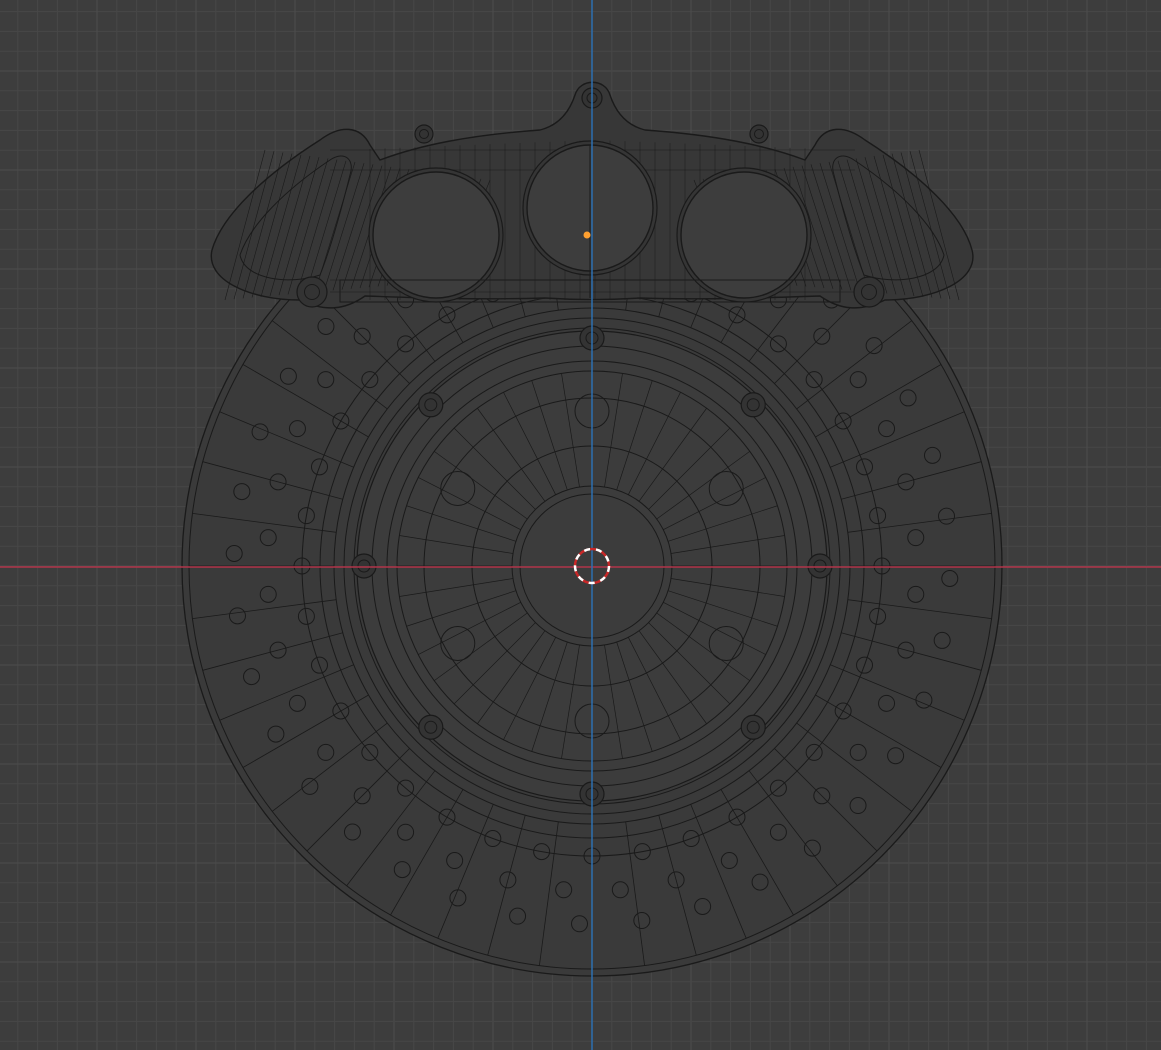 The height and width of the screenshot is (1050, 1161). What do you see at coordinates (587, 235) in the screenshot?
I see `object-origin-icon` at bounding box center [587, 235].